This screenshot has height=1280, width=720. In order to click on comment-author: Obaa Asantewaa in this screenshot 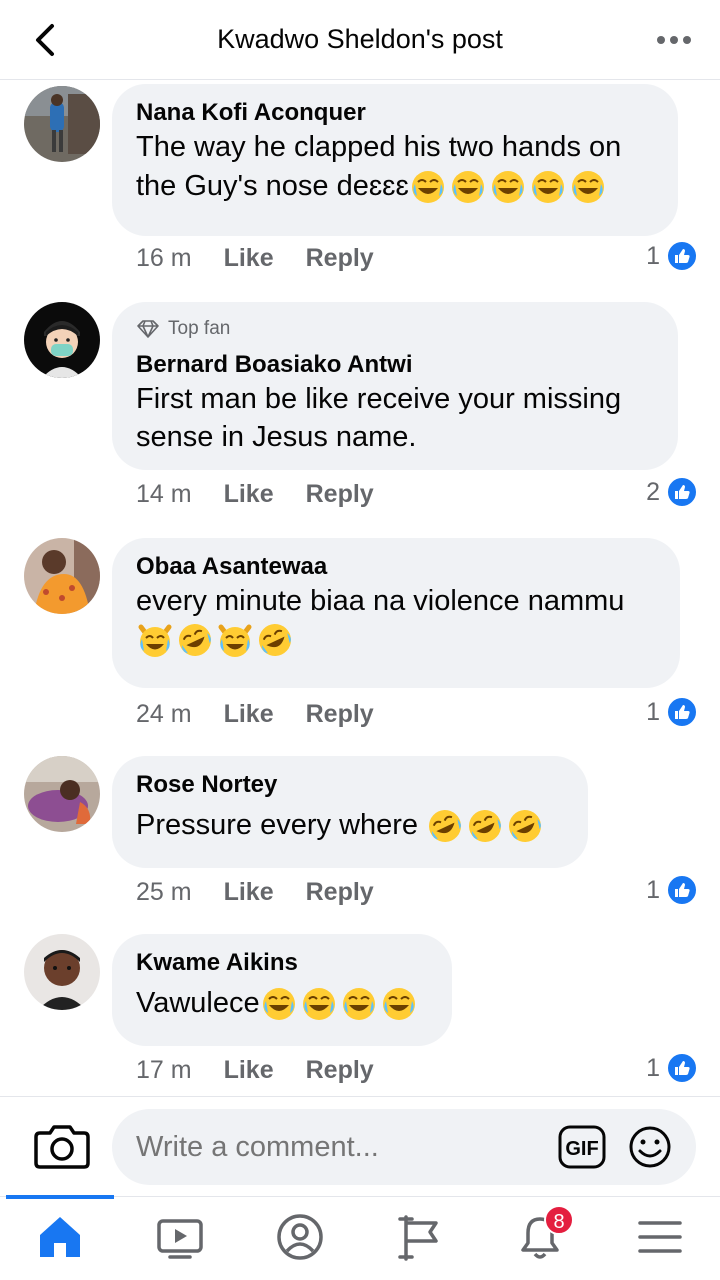, I will do `click(396, 567)`.